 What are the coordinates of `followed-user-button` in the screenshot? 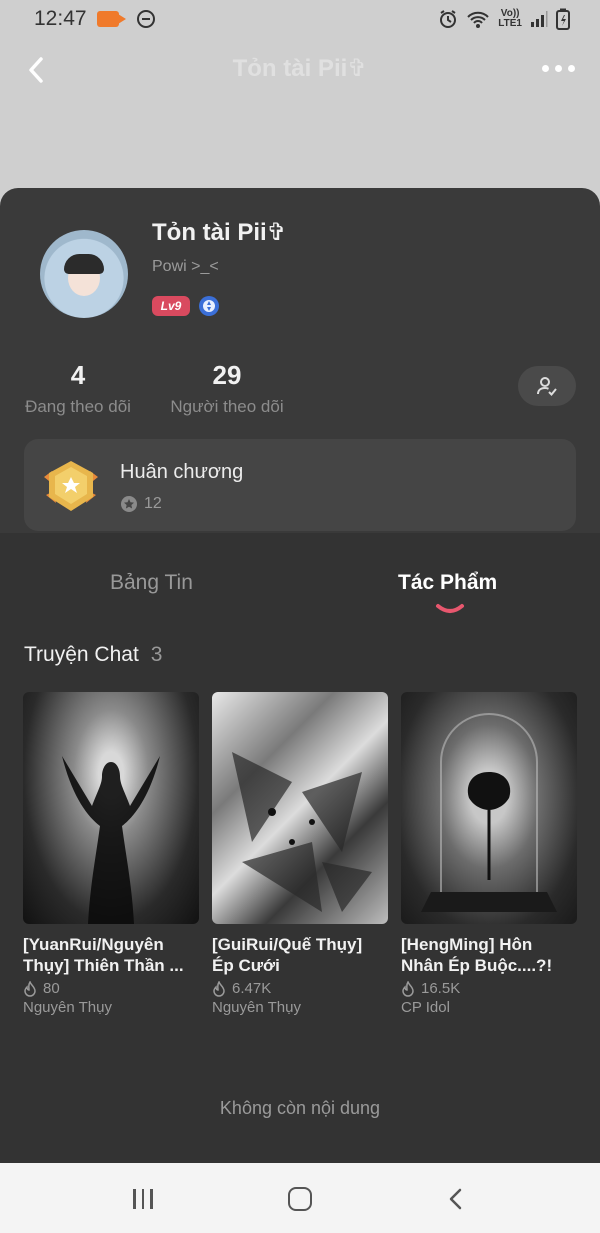 It's located at (547, 386).